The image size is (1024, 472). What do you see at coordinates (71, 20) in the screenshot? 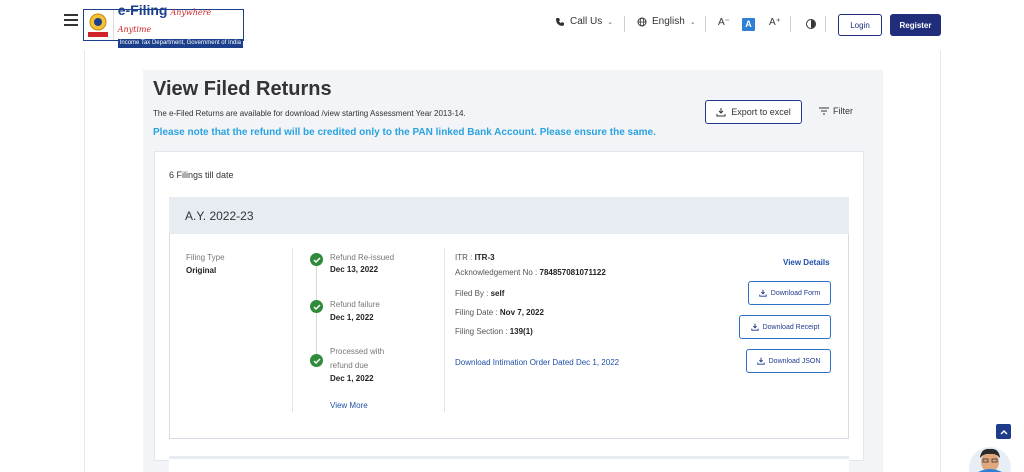
I see `menu-icon` at bounding box center [71, 20].